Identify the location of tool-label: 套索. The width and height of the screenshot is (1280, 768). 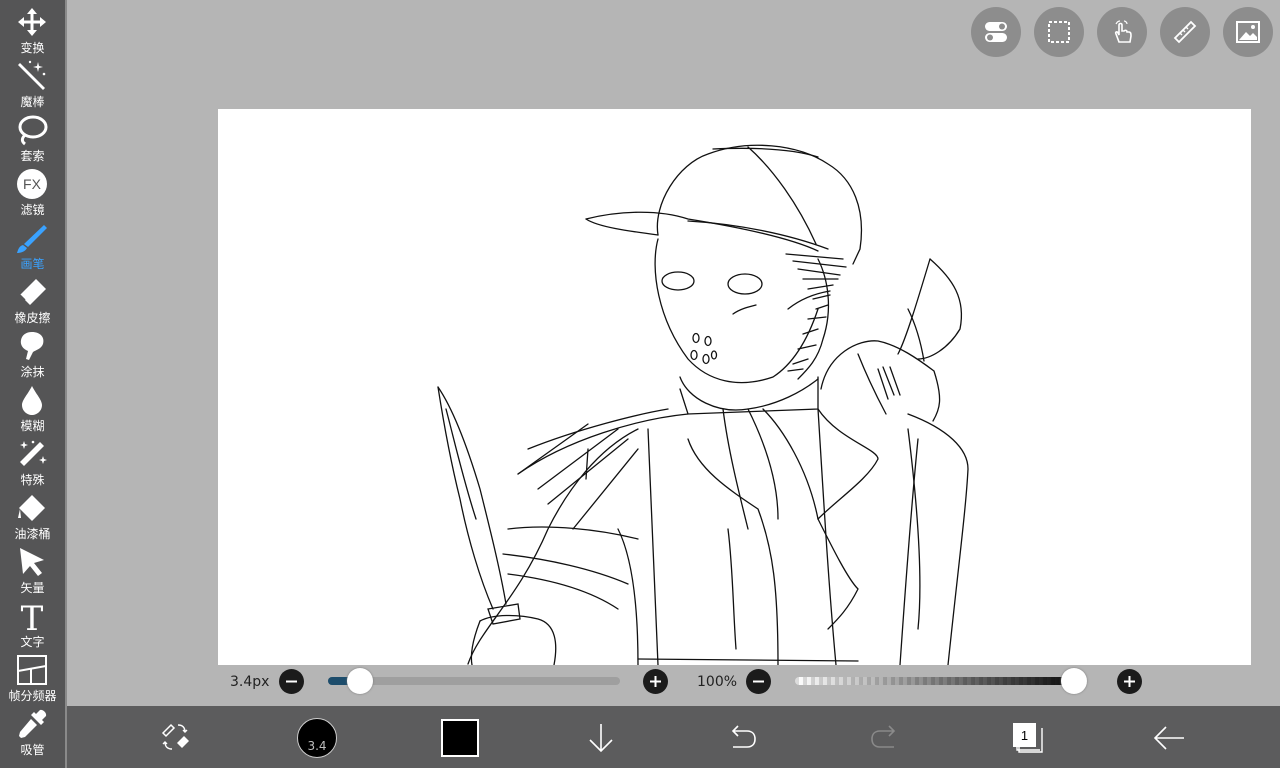
(32, 156).